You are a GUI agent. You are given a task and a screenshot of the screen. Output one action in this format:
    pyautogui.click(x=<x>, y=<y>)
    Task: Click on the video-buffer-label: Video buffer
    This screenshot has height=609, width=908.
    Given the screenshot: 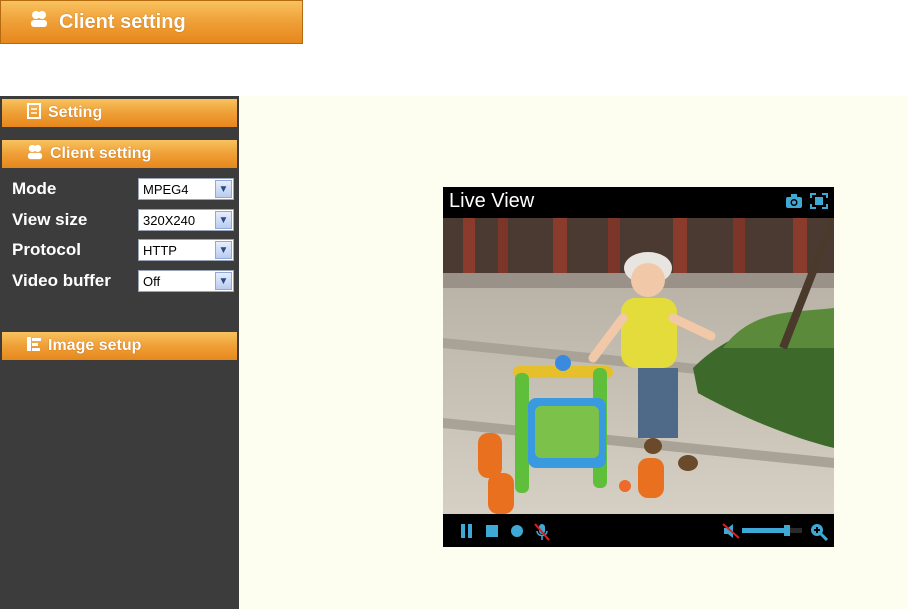 What is the action you would take?
    pyautogui.click(x=61, y=280)
    